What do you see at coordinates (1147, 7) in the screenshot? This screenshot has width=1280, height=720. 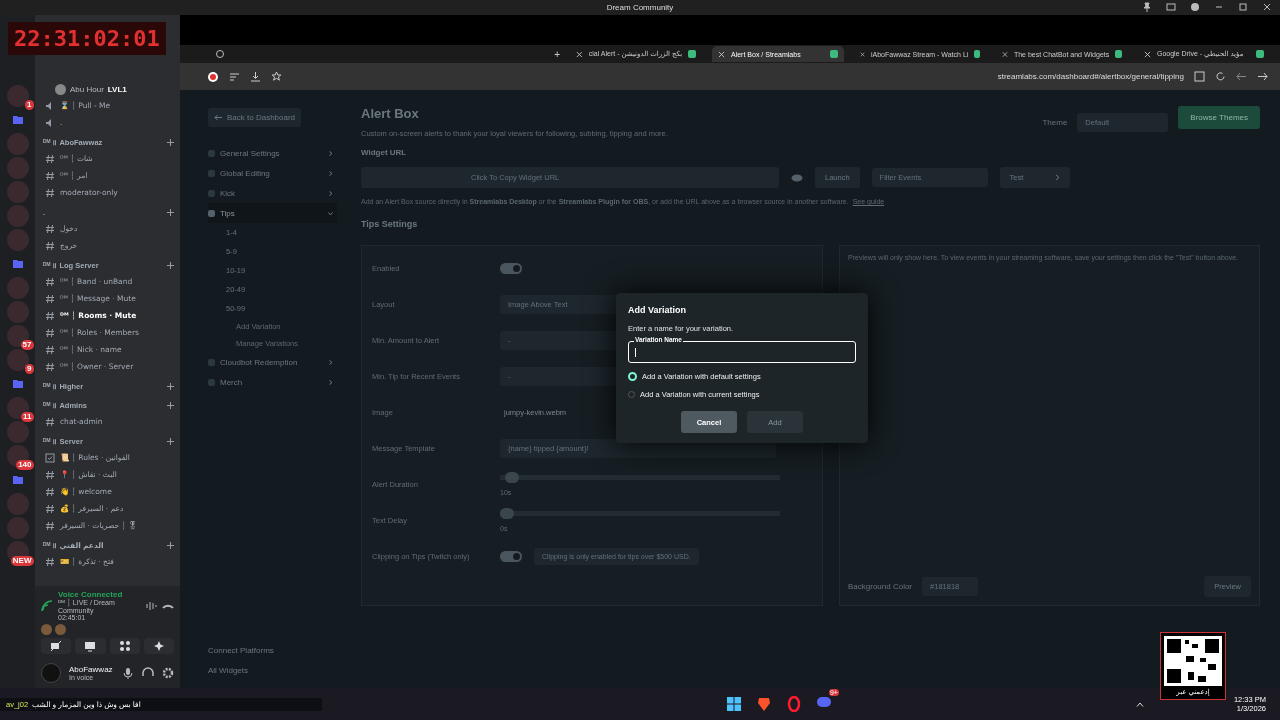 I see `pin-icon` at bounding box center [1147, 7].